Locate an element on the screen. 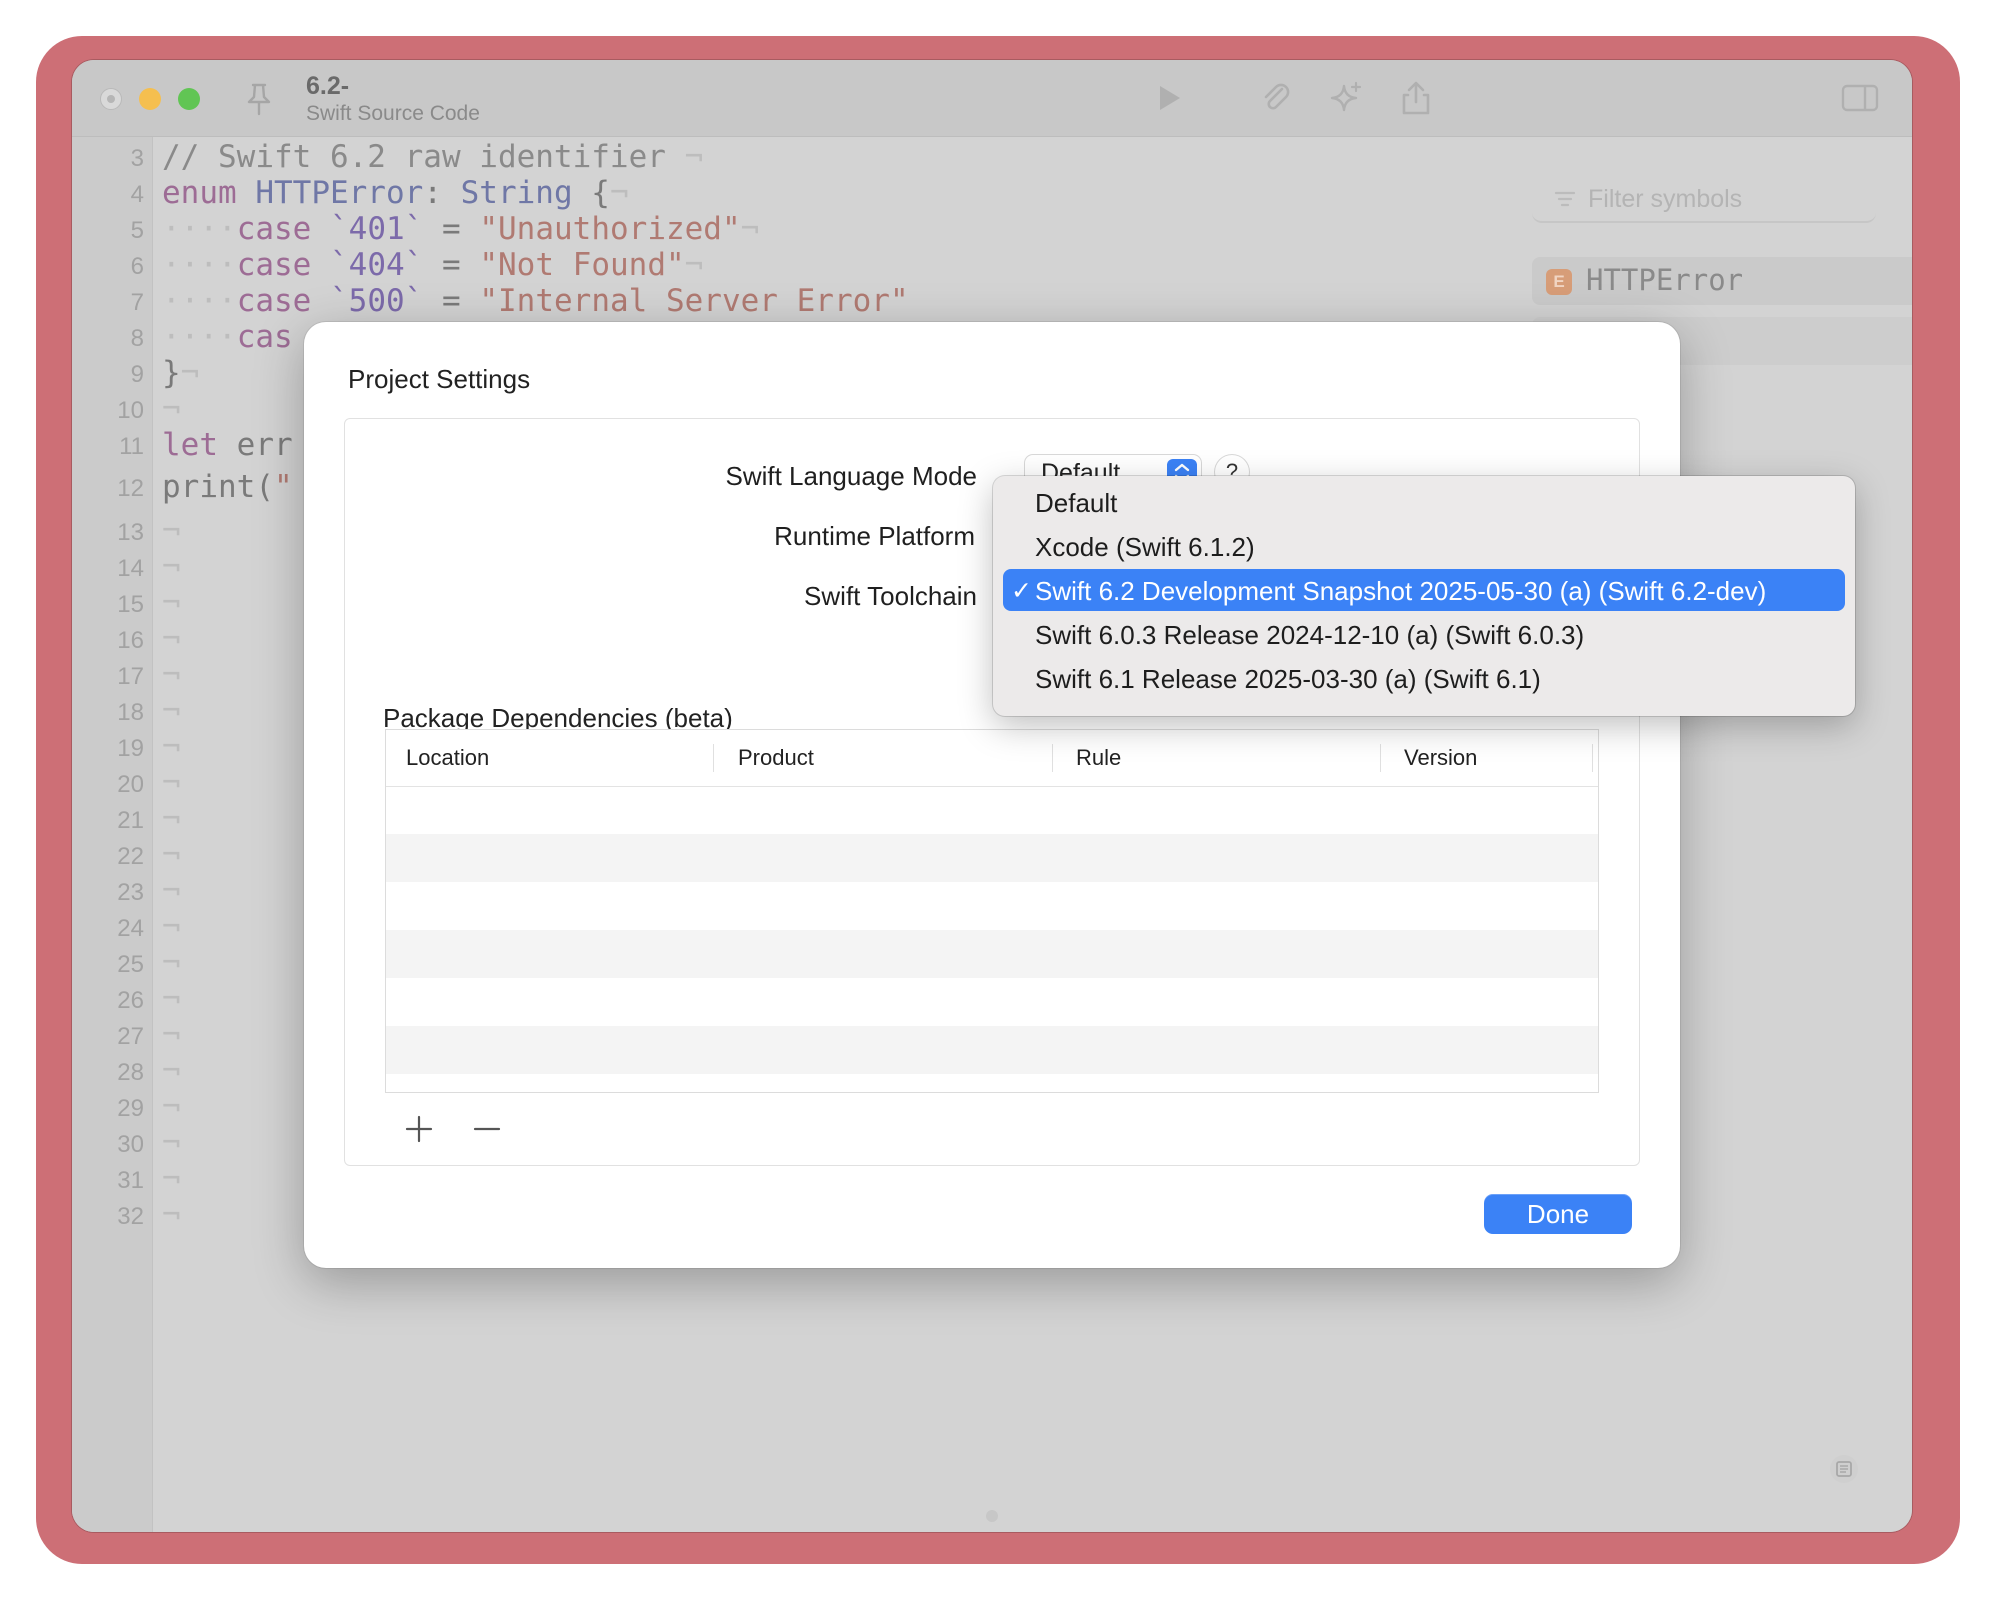 Image resolution: width=1996 pixels, height=1600 pixels. line-number: 14 is located at coordinates (130, 568).